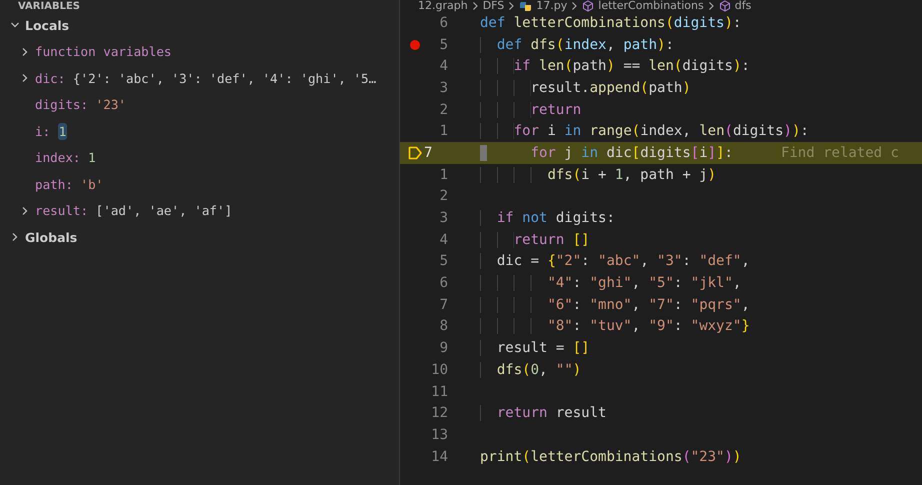 This screenshot has height=485, width=922. Describe the element at coordinates (839, 152) in the screenshot. I see `inline-hint: Find related c` at that location.